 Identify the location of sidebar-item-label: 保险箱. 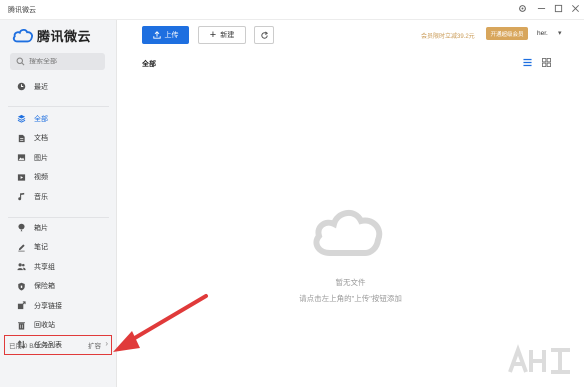
(44, 287).